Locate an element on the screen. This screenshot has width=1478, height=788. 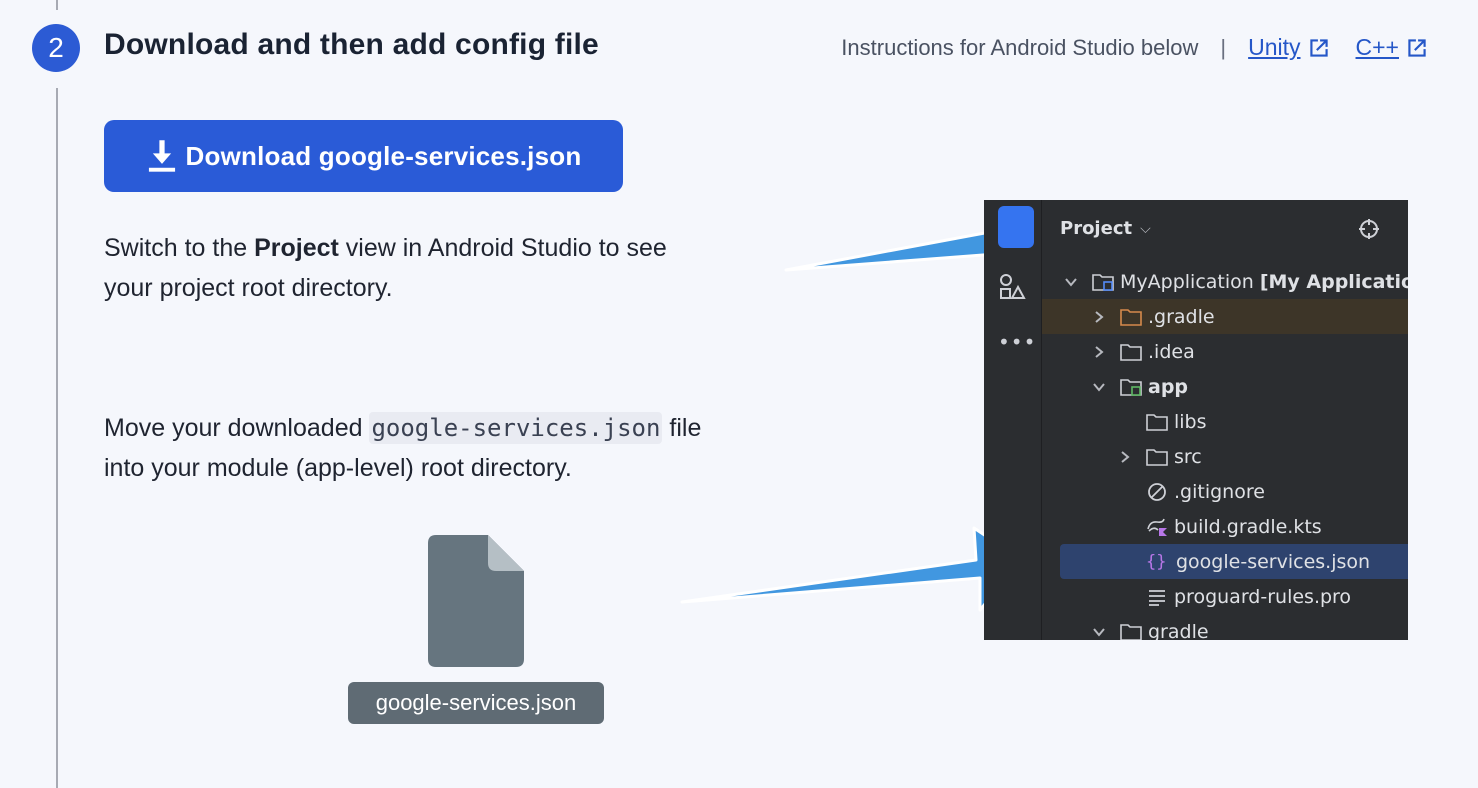
text-file-icon is located at coordinates (1157, 597).